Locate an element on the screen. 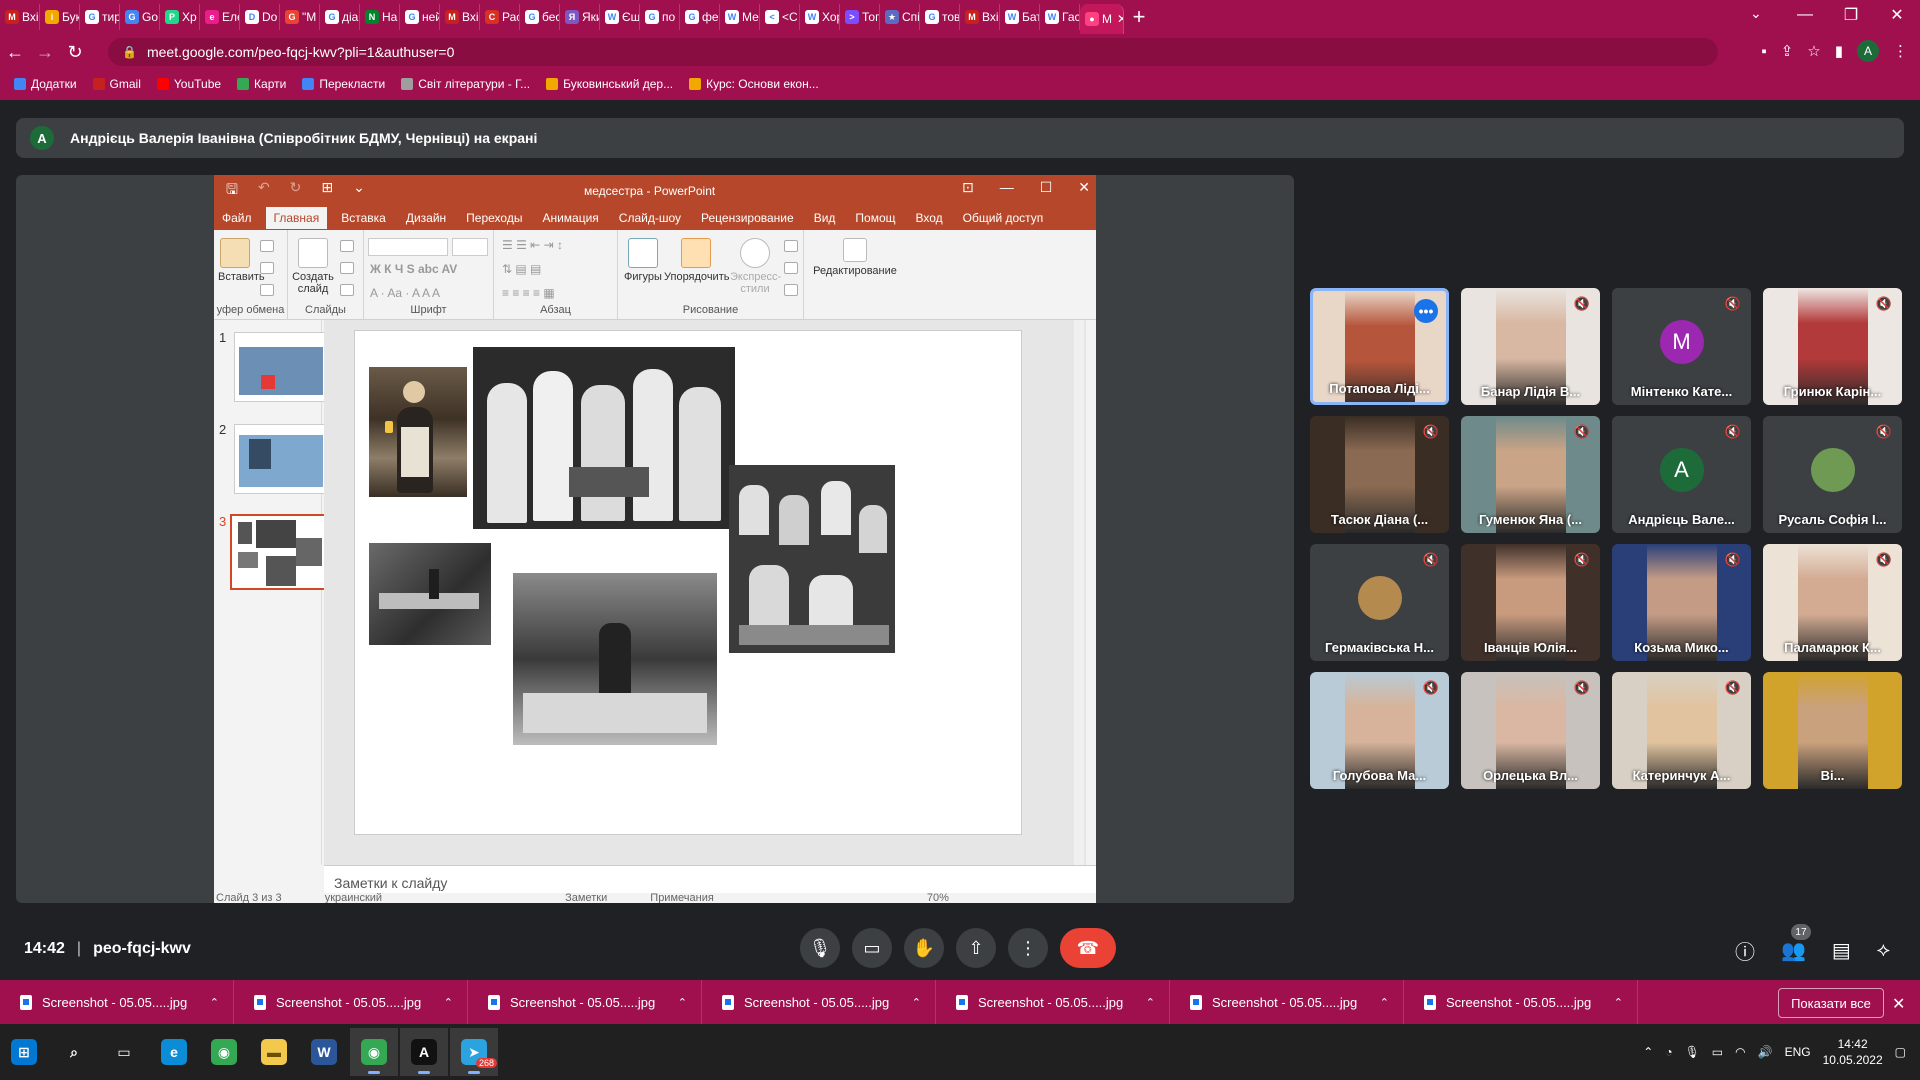 This screenshot has width=1920, height=1080. section-icon is located at coordinates (347, 290).